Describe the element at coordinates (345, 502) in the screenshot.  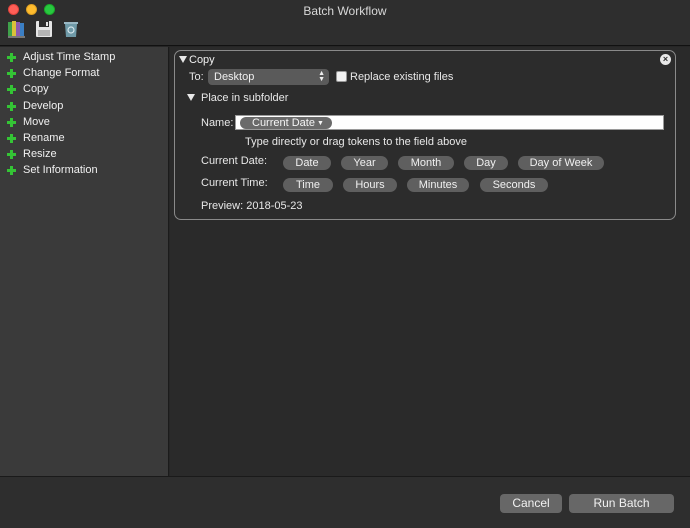
I see `bottom-bar: Cancel Run Batch` at that location.